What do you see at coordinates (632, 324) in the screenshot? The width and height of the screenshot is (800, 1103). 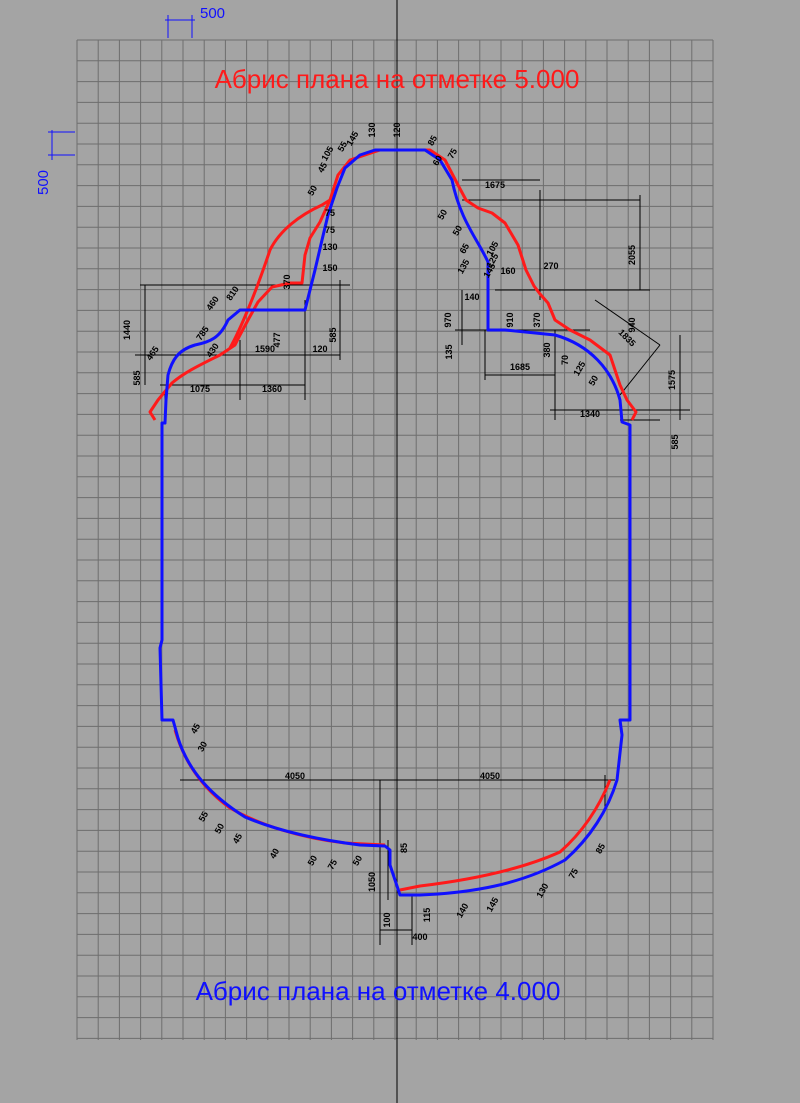 I see `dimension-label: 940` at bounding box center [632, 324].